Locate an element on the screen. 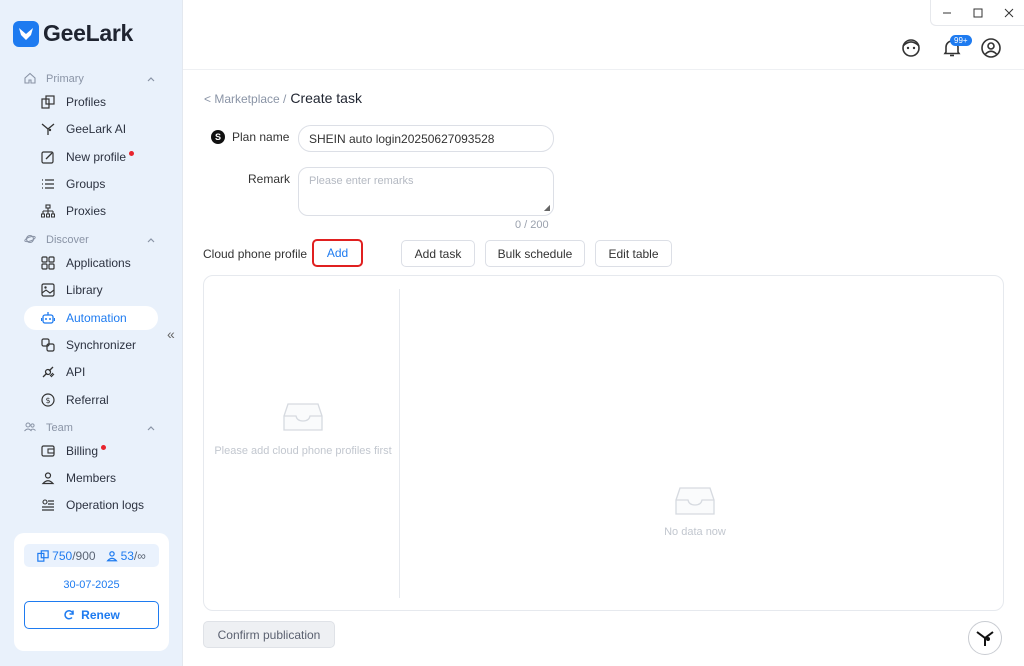  sidebar-item-operation-logs: Operation logs is located at coordinates (91, 505).